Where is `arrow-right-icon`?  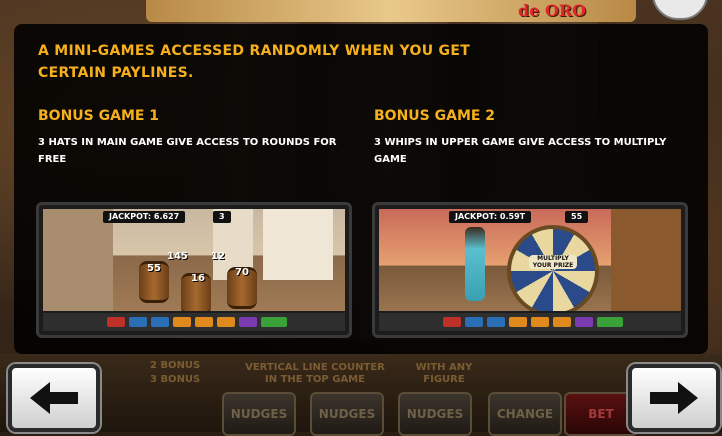 arrow-right-icon is located at coordinates (674, 398).